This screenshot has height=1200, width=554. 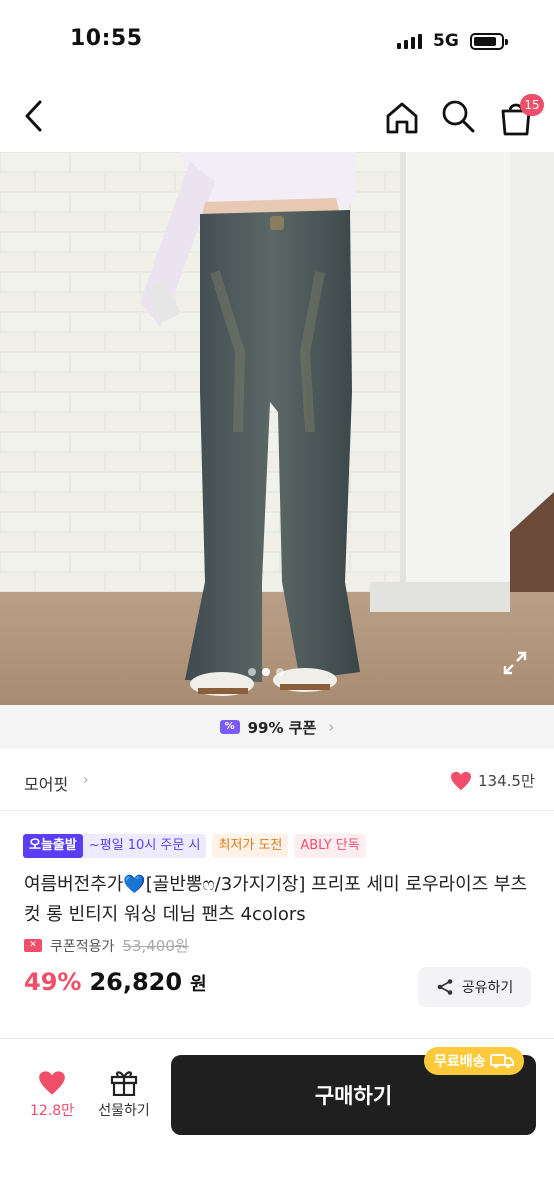 I want to click on discount-rate: 49%, so click(x=53, y=982).